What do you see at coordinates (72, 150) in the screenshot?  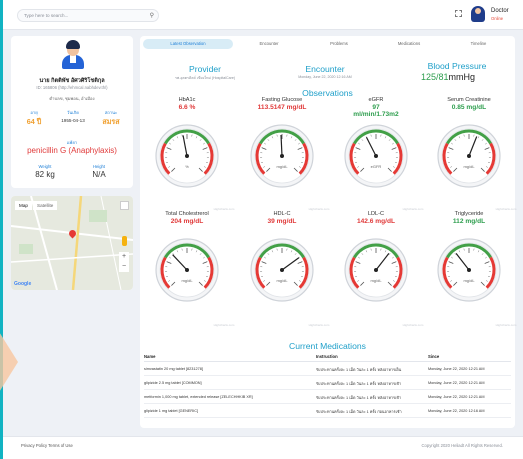 I see `allergy-value: penicillin G (Anaphylaxis)` at bounding box center [72, 150].